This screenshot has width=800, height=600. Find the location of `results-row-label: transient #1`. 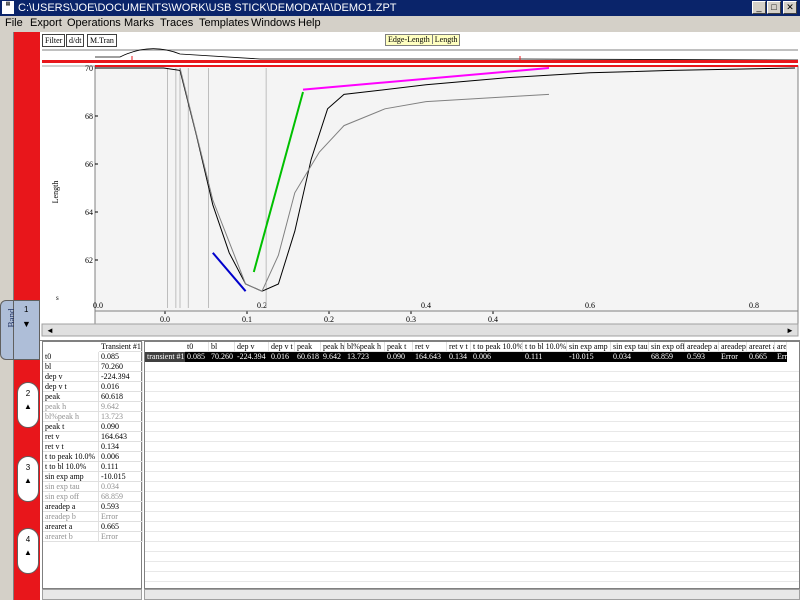

results-row-label: transient #1 is located at coordinates (165, 357).